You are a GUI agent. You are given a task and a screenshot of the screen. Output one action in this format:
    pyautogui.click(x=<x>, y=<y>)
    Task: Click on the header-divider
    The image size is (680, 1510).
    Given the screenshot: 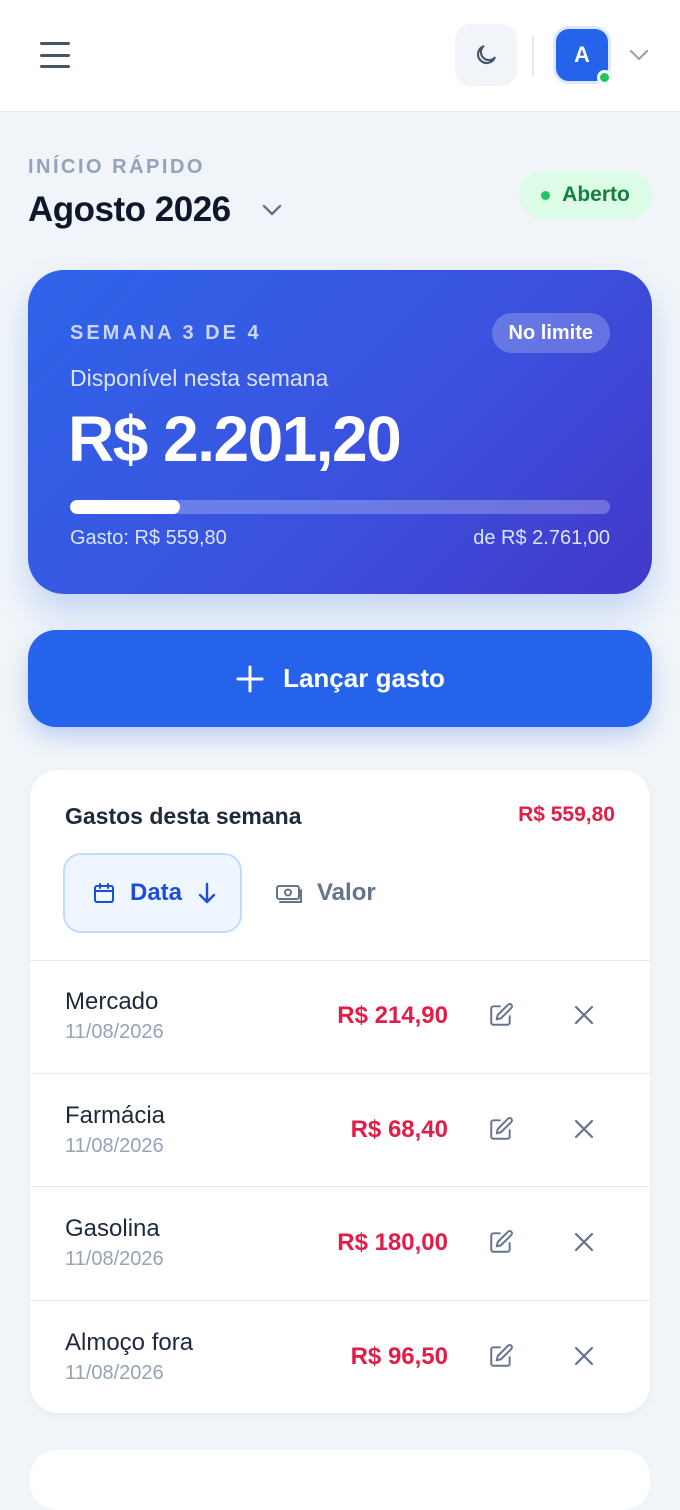 What is the action you would take?
    pyautogui.click(x=533, y=56)
    